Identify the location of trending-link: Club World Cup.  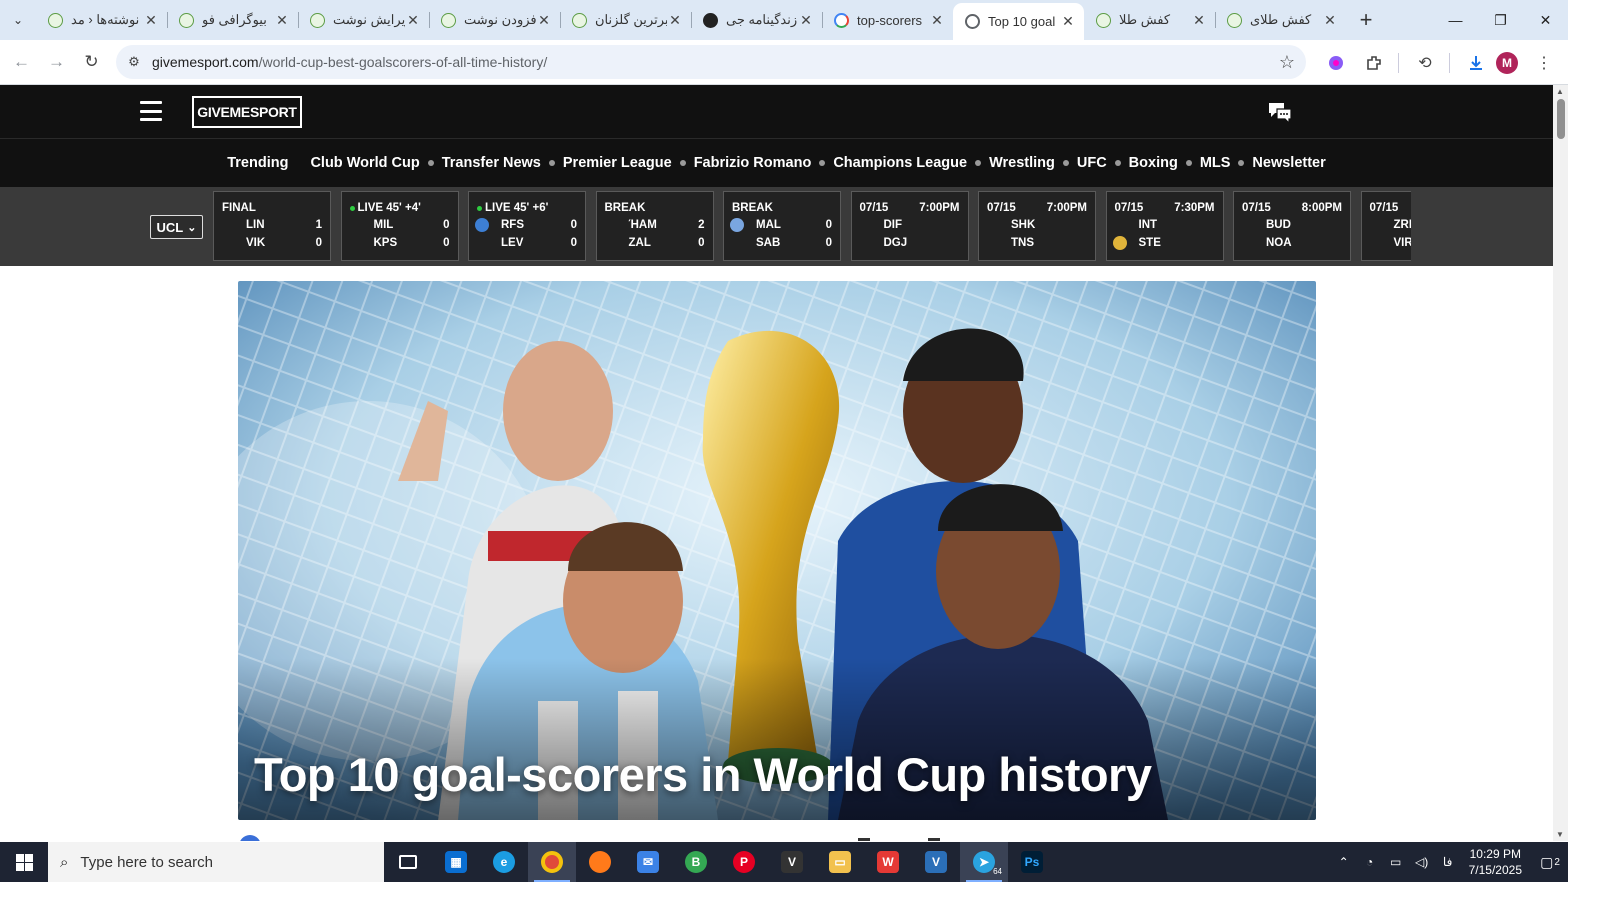
(364, 163).